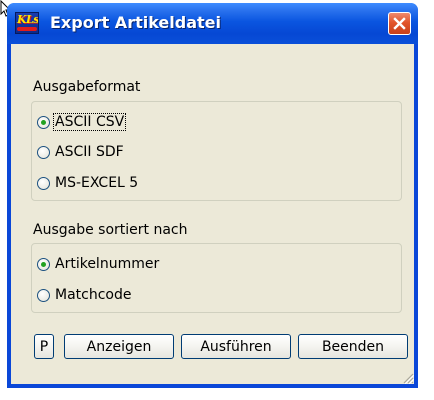 The height and width of the screenshot is (400, 434). I want to click on show-button: Anzeigen, so click(119, 346).